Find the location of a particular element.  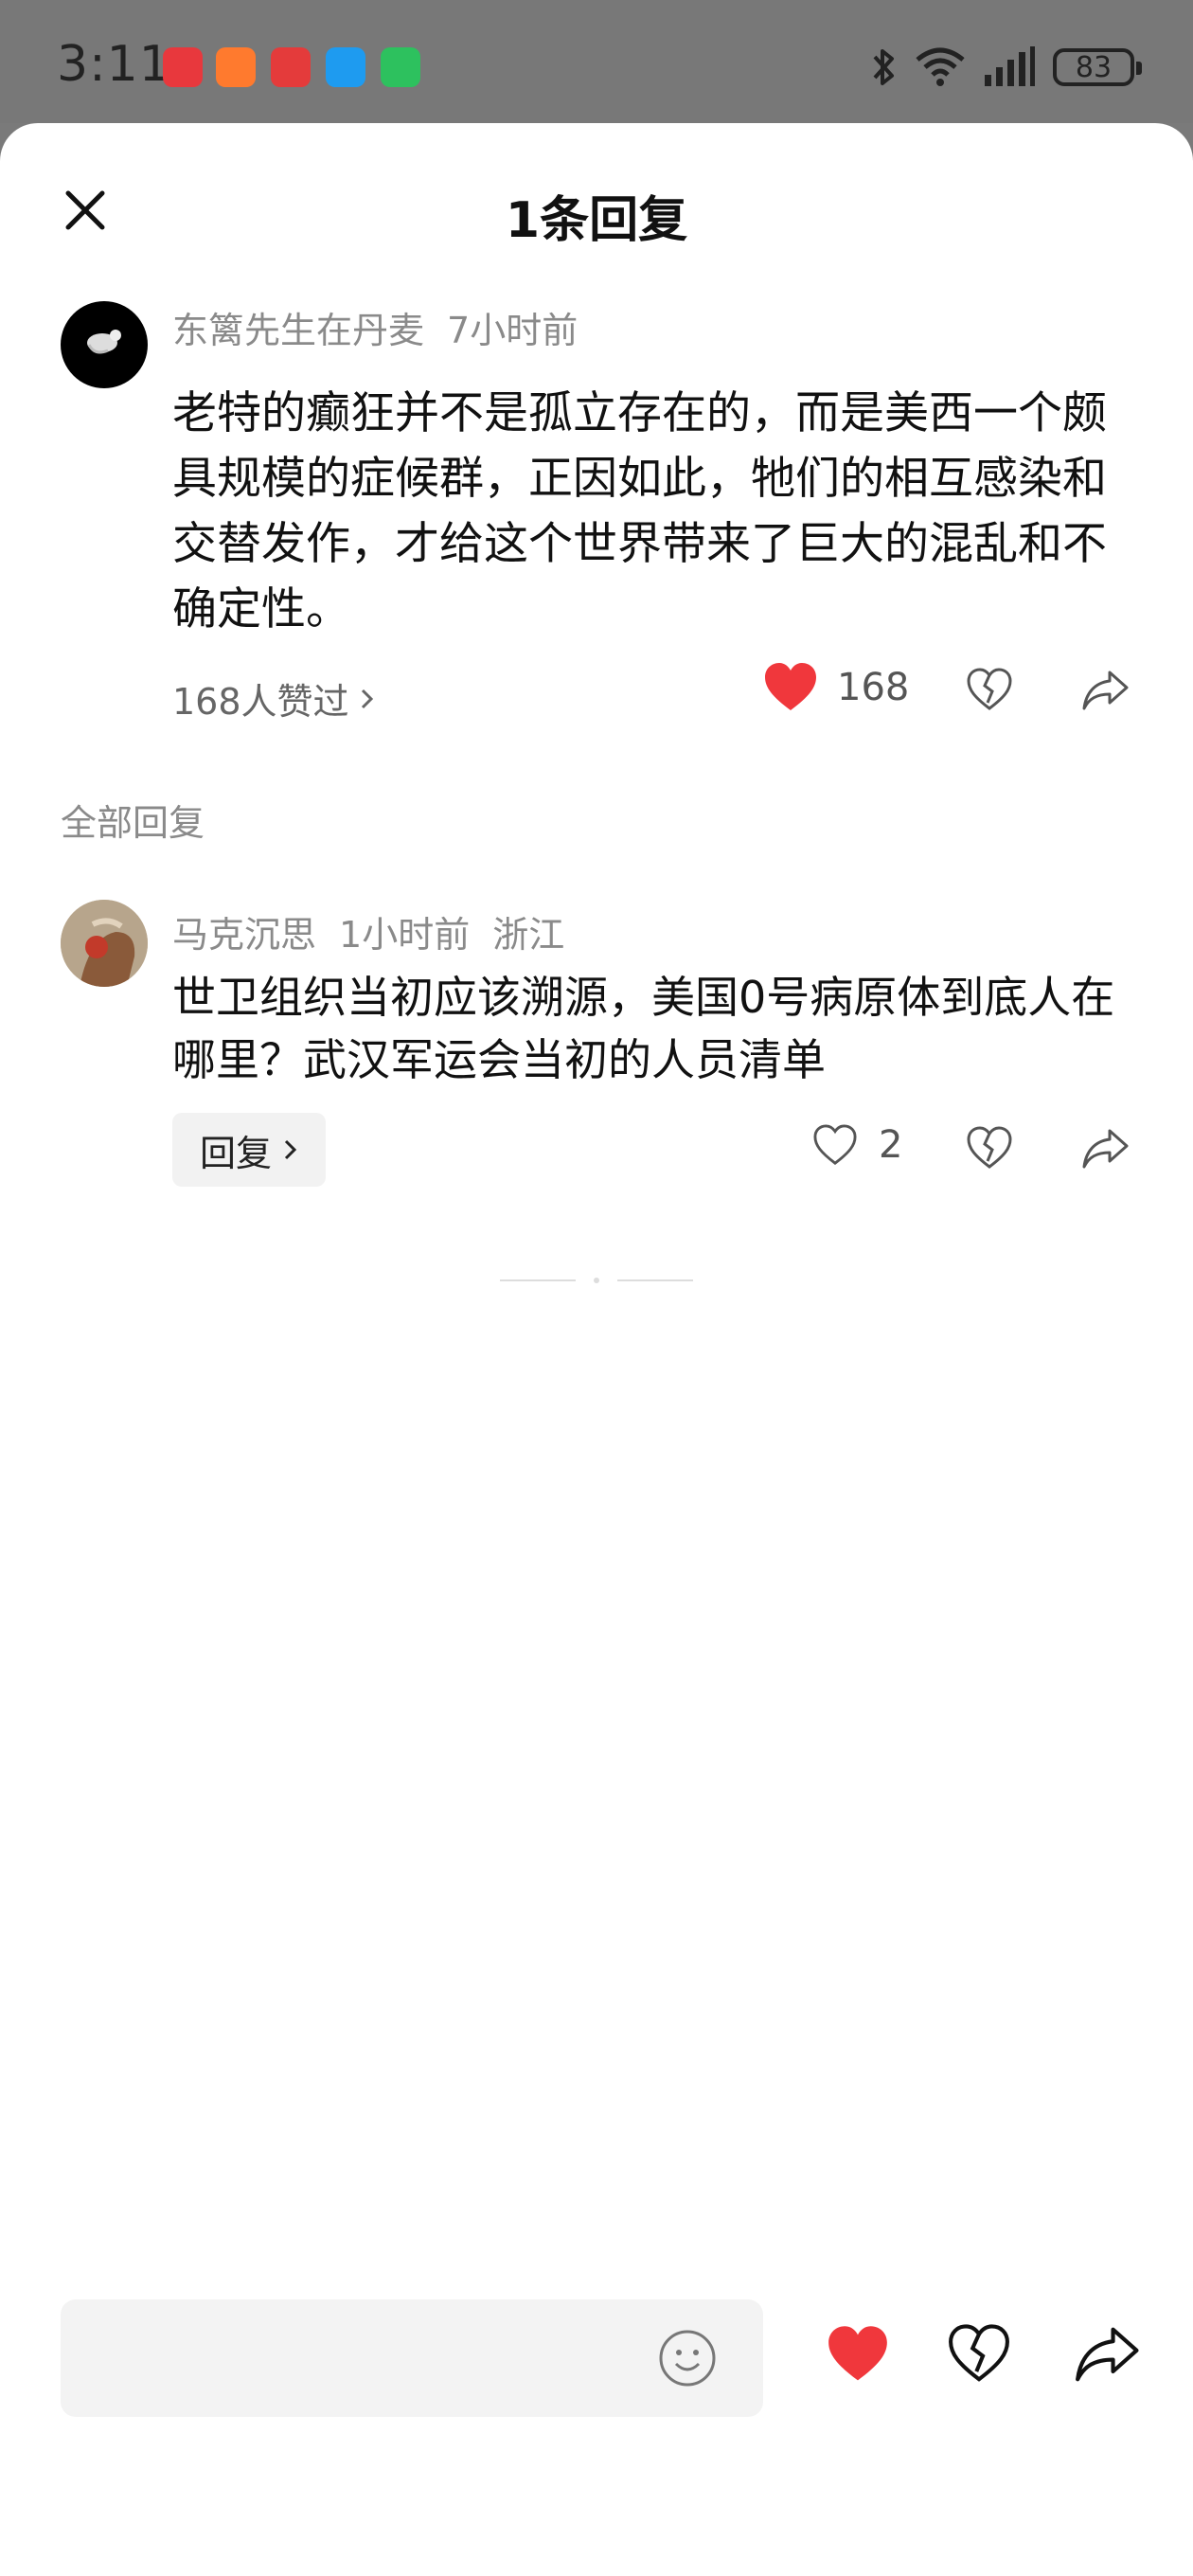

comment-time: 7小时前 is located at coordinates (513, 330).